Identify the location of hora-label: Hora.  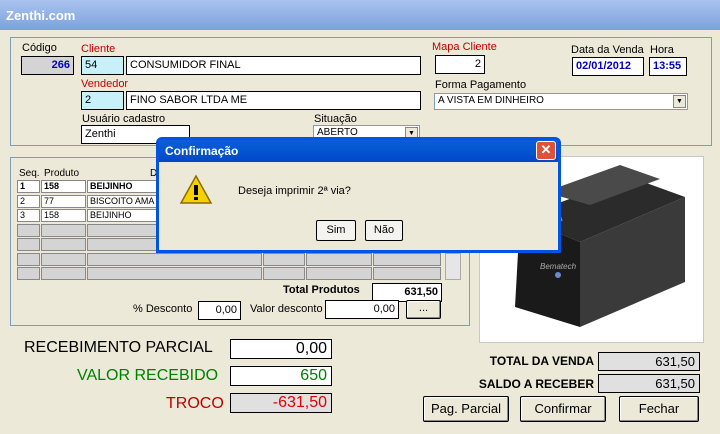
(662, 50).